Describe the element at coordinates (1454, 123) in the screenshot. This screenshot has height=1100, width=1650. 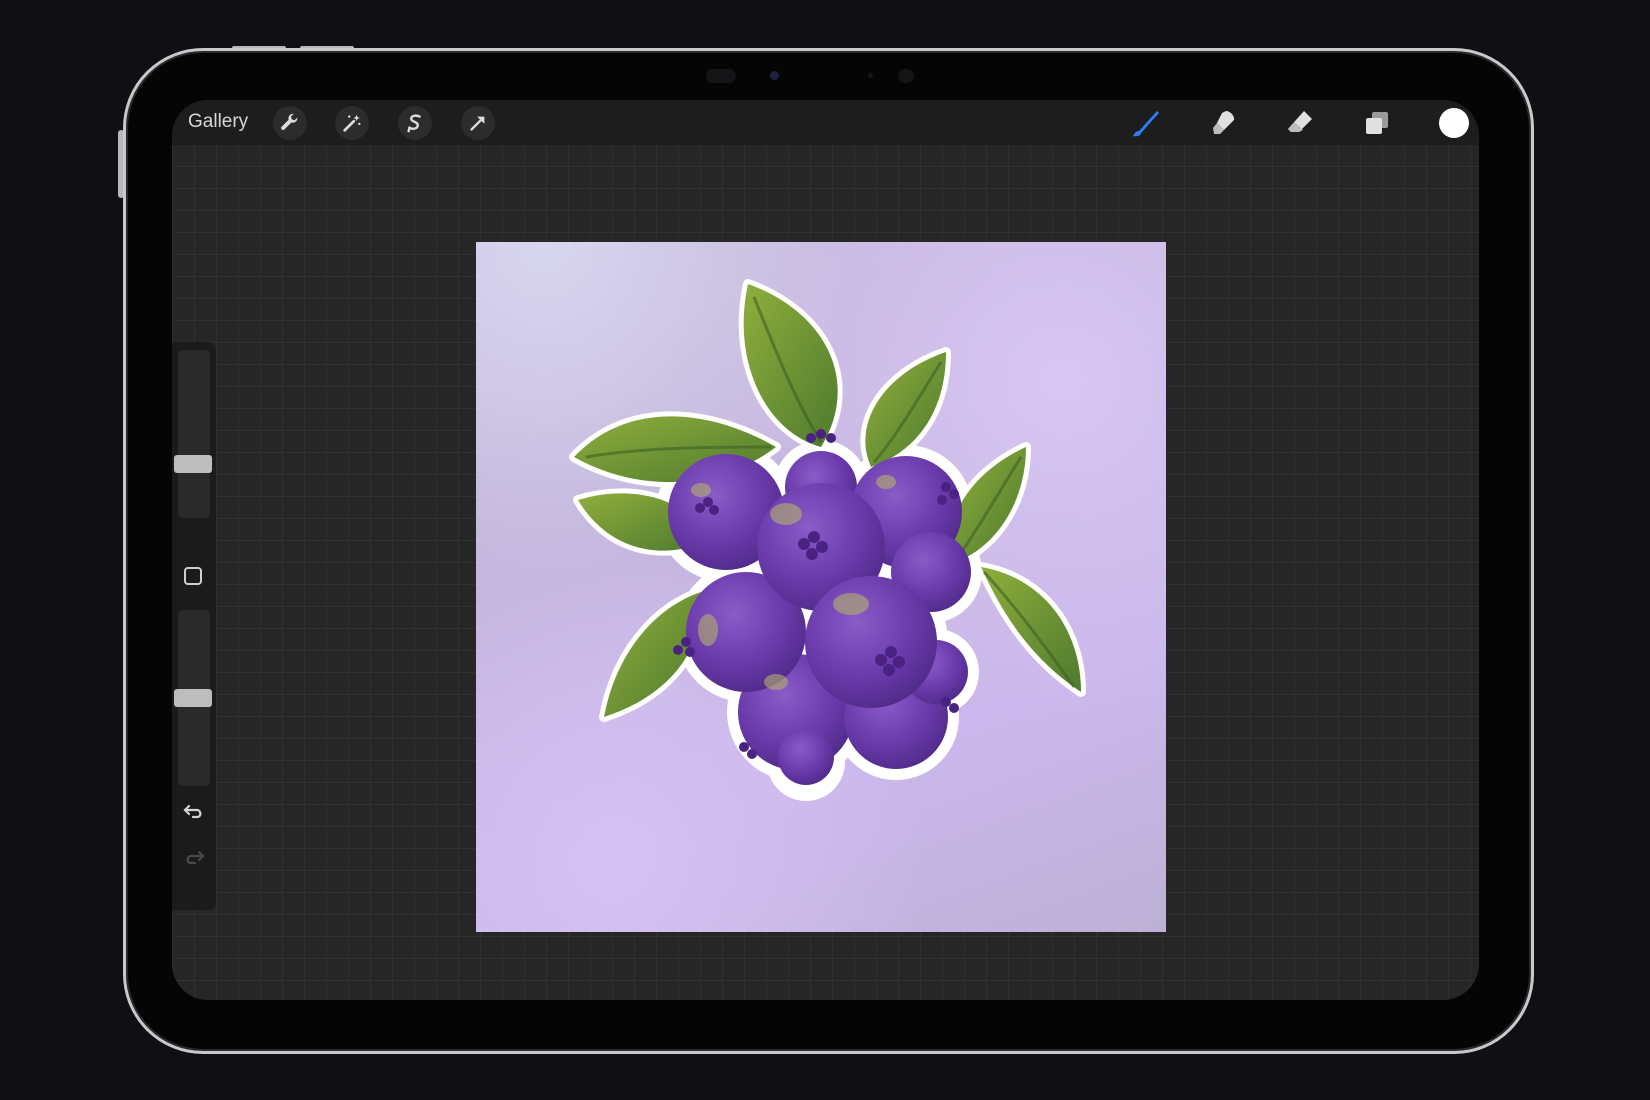
I see `color-swatch` at that location.